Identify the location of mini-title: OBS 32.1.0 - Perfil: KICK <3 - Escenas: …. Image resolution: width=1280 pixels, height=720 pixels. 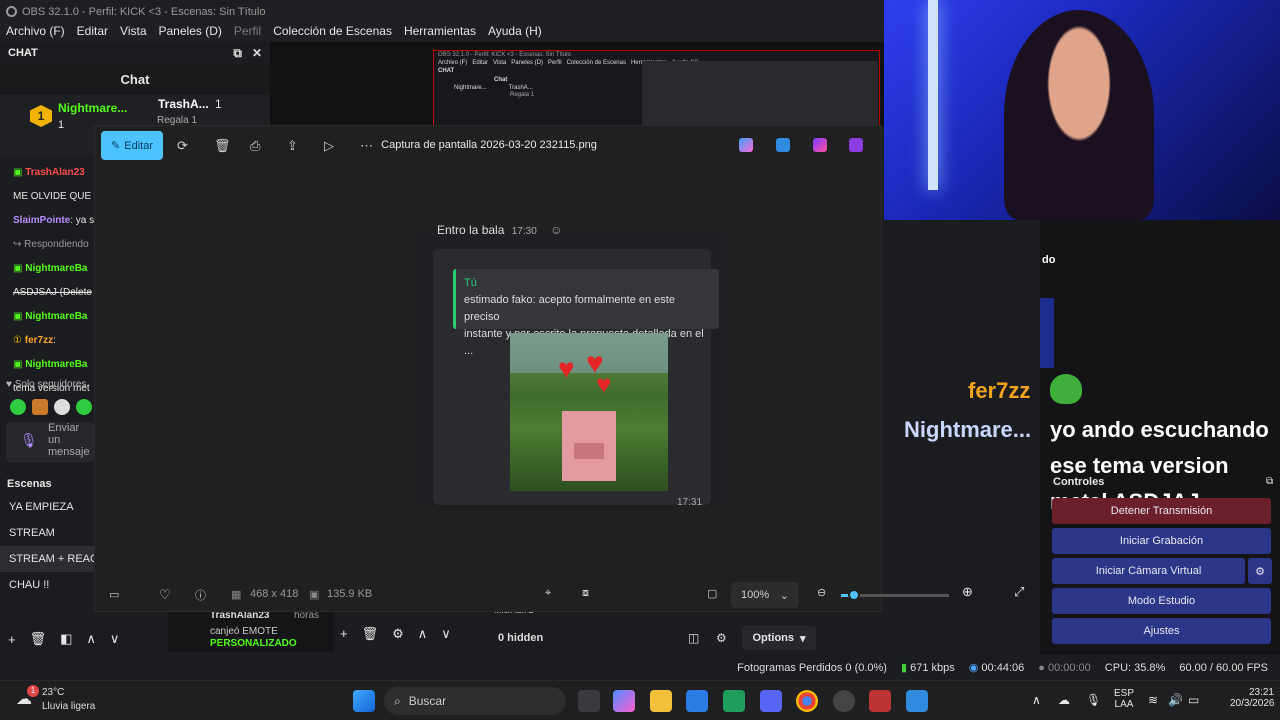
(504, 55).